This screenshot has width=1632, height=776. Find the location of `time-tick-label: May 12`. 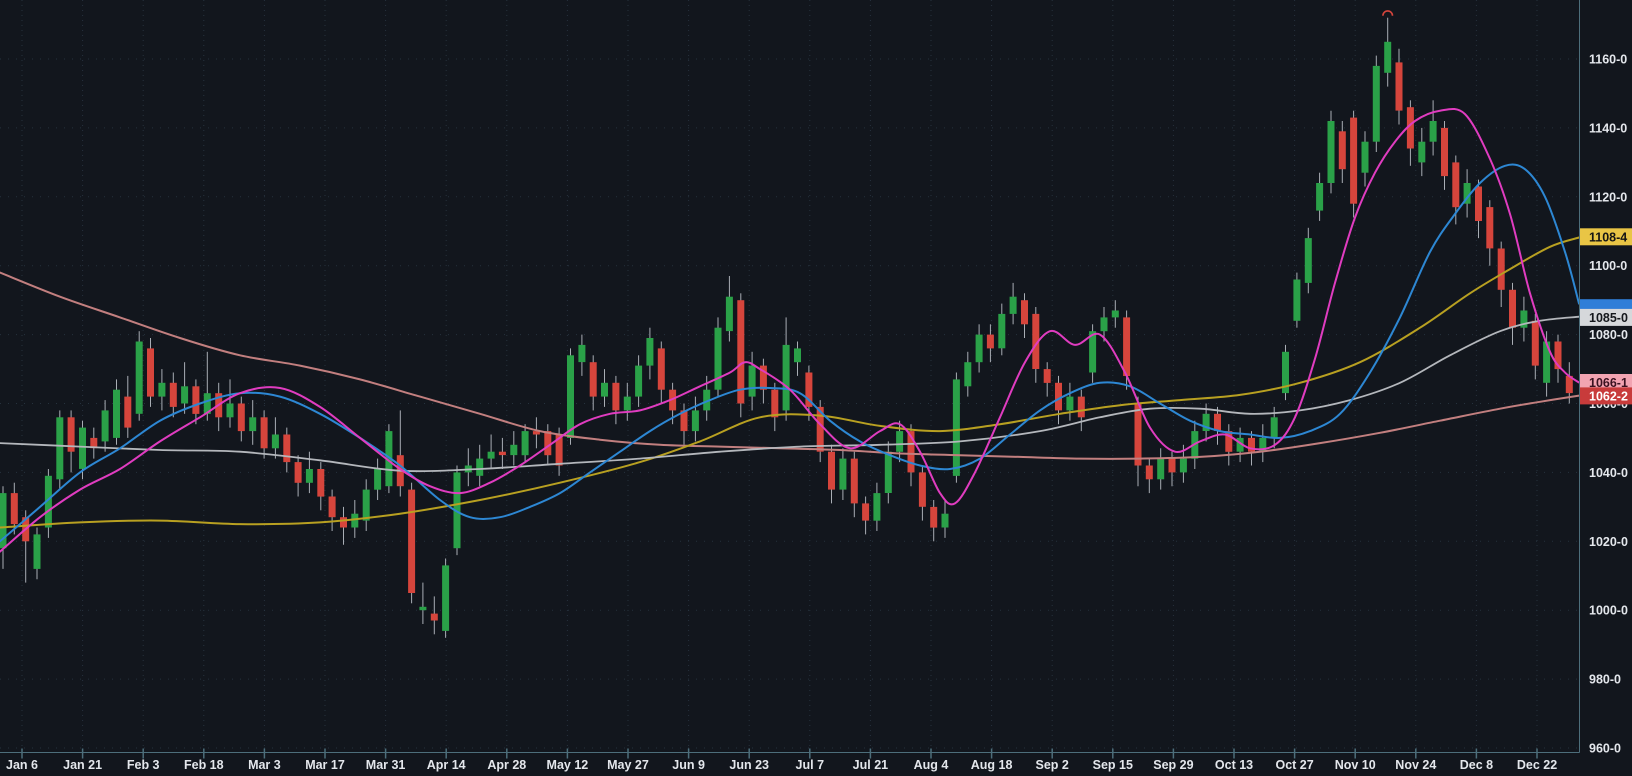

time-tick-label: May 12 is located at coordinates (568, 765).